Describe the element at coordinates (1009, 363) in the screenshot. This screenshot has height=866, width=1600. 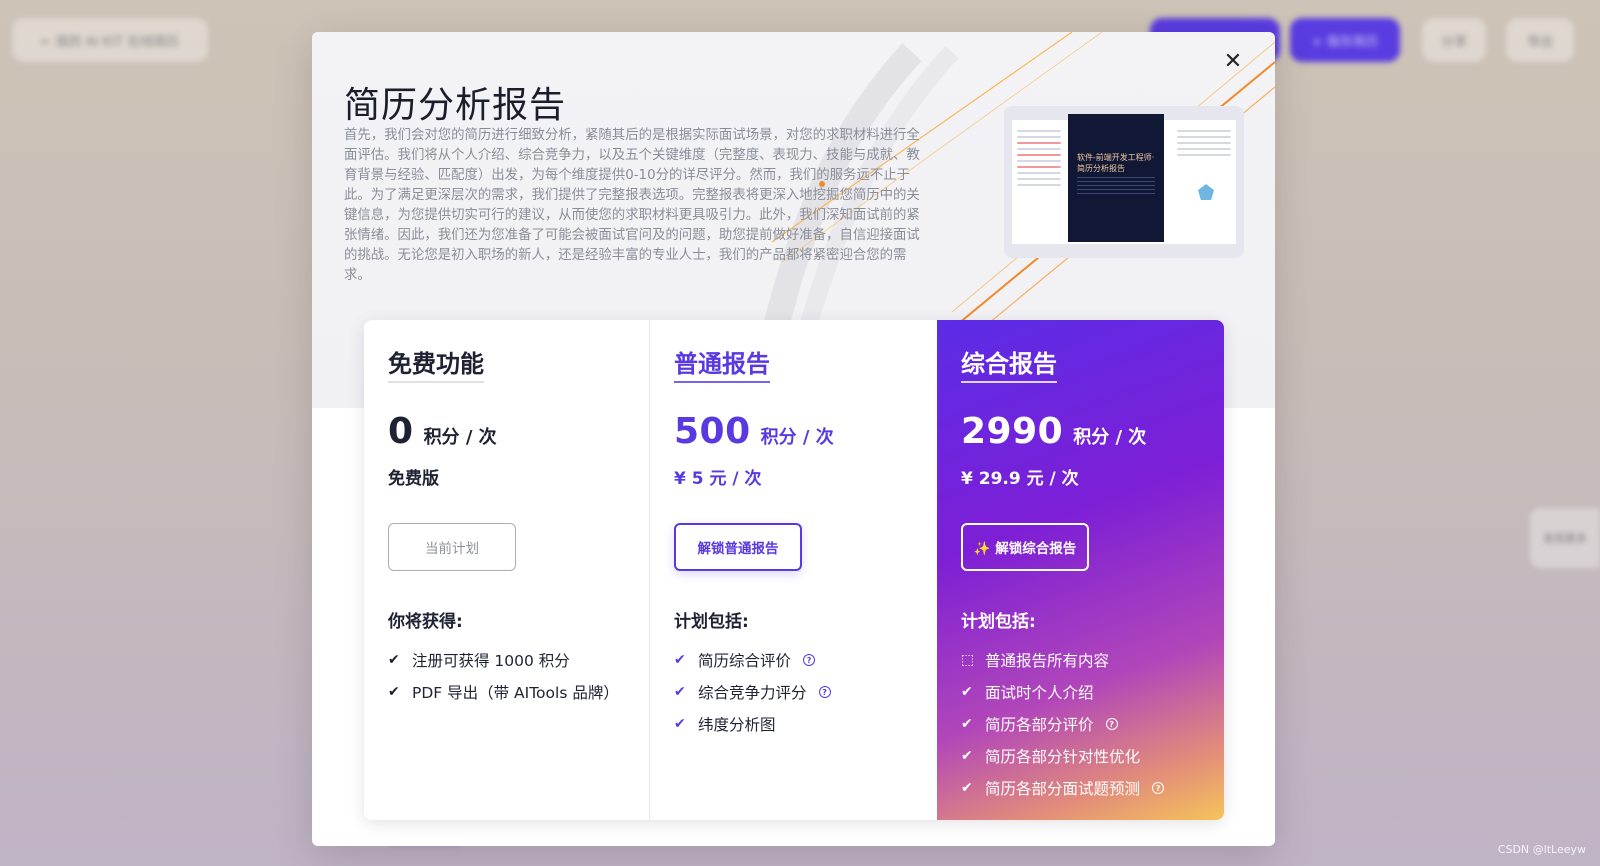
I see `plan-name: 综合报告` at that location.